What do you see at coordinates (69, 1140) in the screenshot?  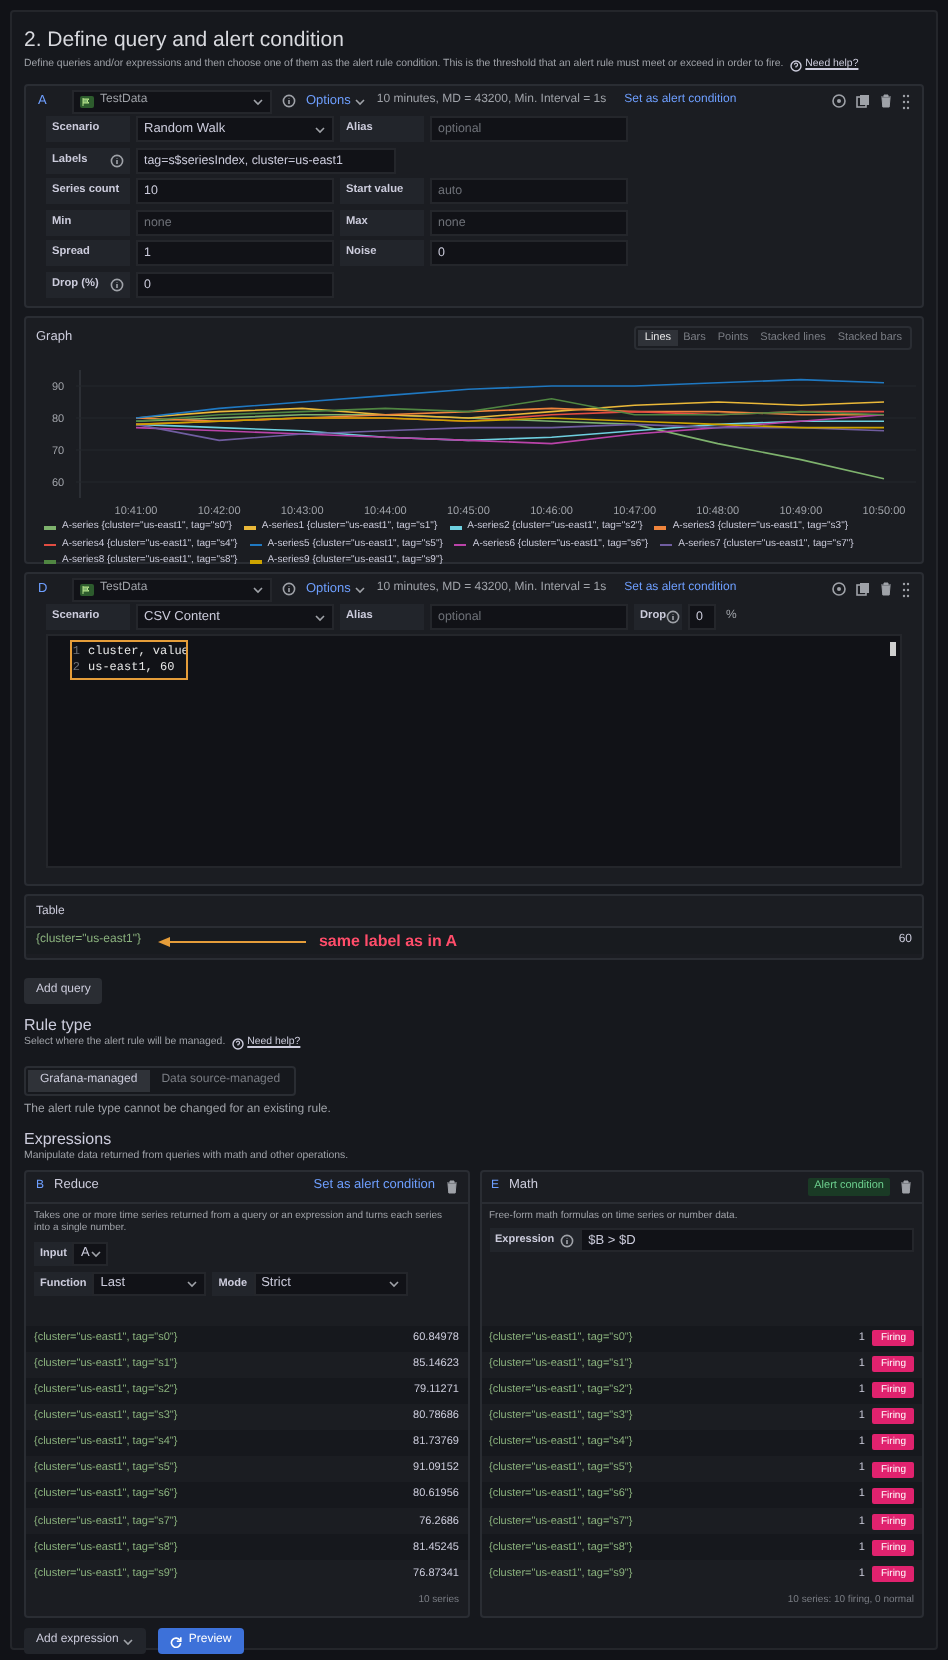 I see `section-heading: Expressions` at bounding box center [69, 1140].